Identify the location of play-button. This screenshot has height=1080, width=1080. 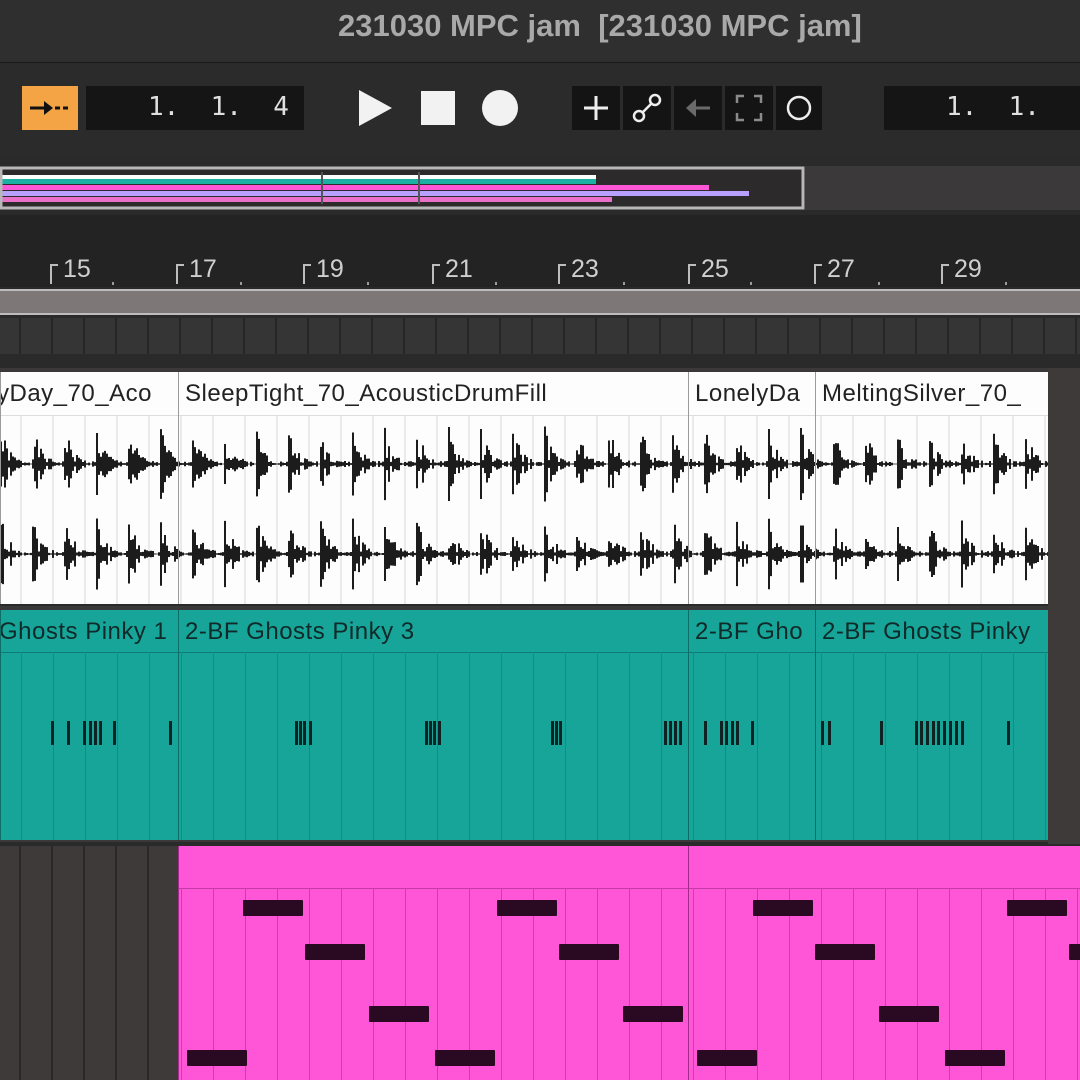
(376, 108).